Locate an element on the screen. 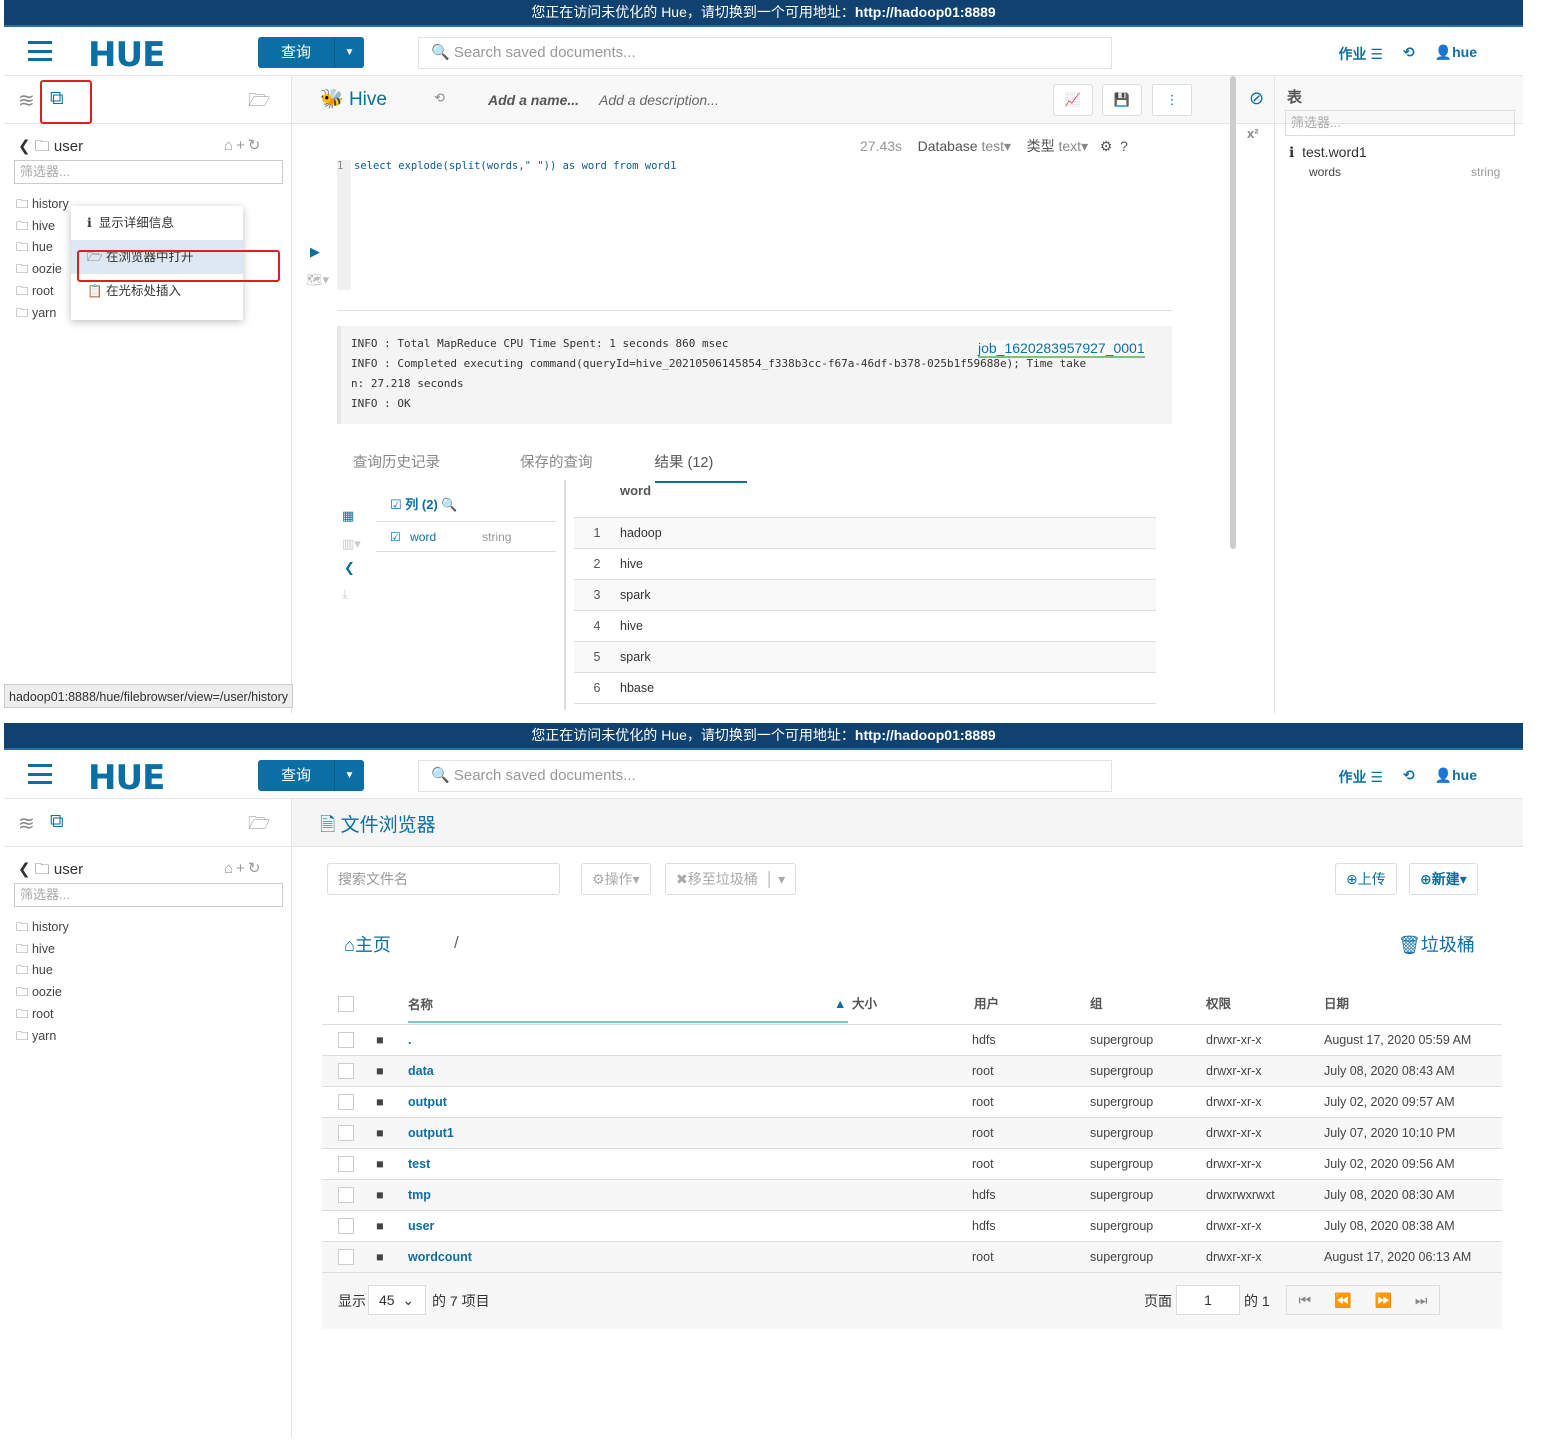  hue-logo: HUE is located at coordinates (126, 55).